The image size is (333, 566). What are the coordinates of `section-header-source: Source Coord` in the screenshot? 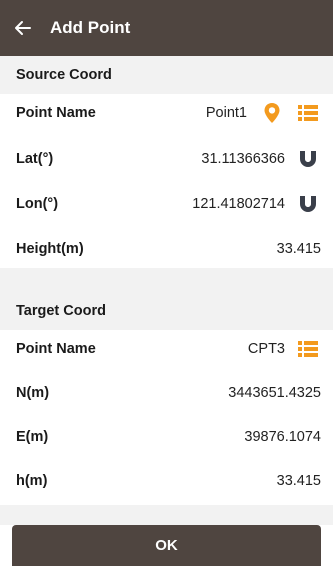 It's located at (166, 75).